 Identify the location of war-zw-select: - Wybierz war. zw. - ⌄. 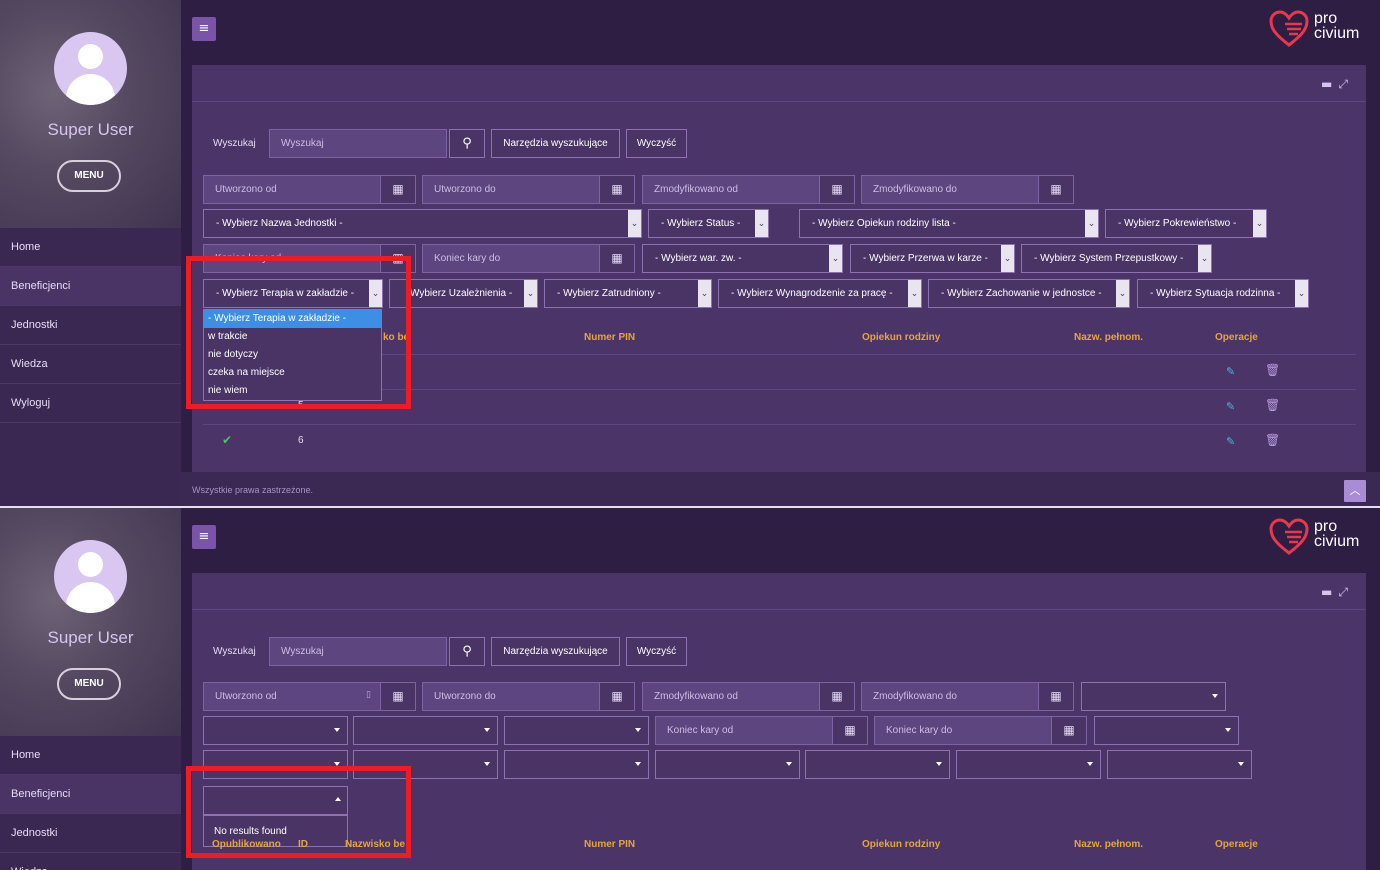
(742, 258).